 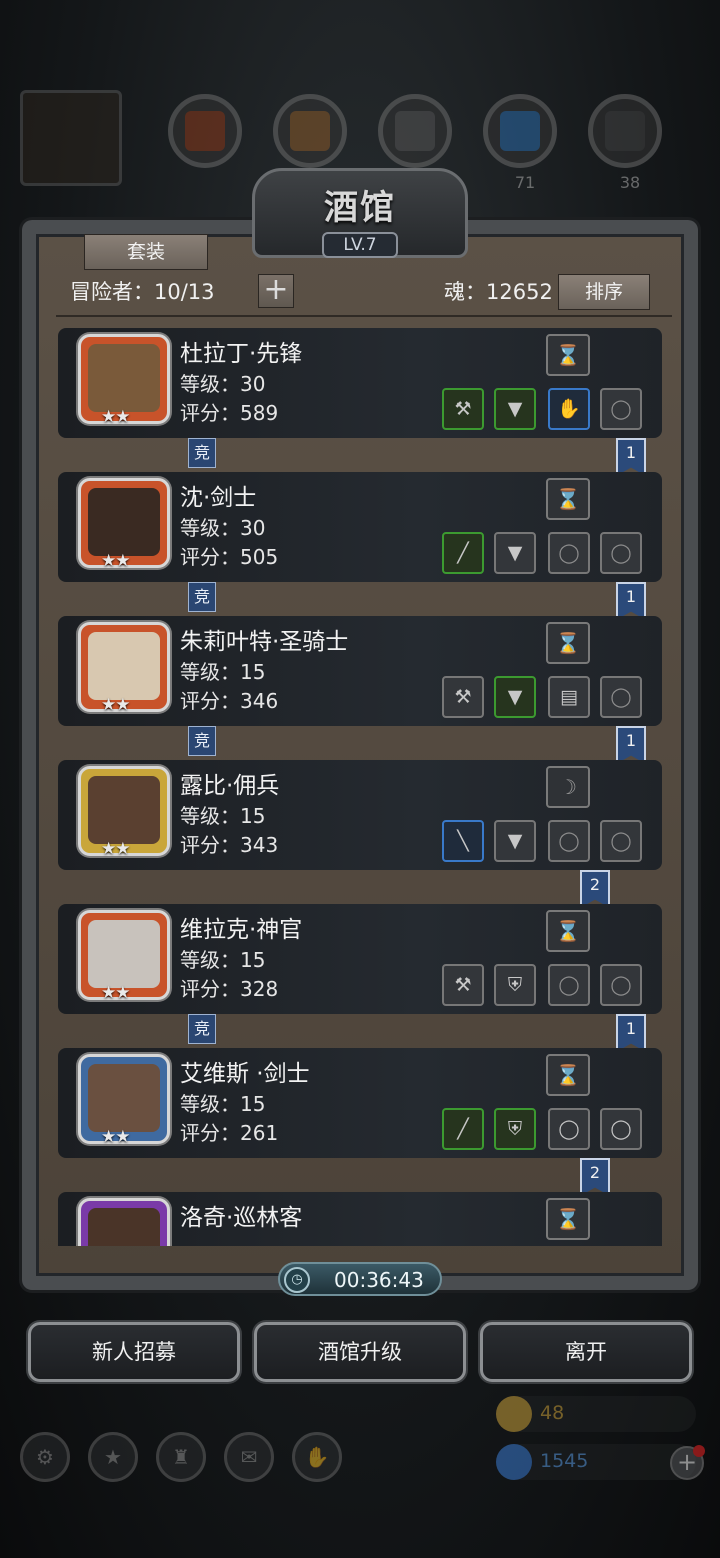 What do you see at coordinates (596, 1462) in the screenshot?
I see `gem-currency: 1545` at bounding box center [596, 1462].